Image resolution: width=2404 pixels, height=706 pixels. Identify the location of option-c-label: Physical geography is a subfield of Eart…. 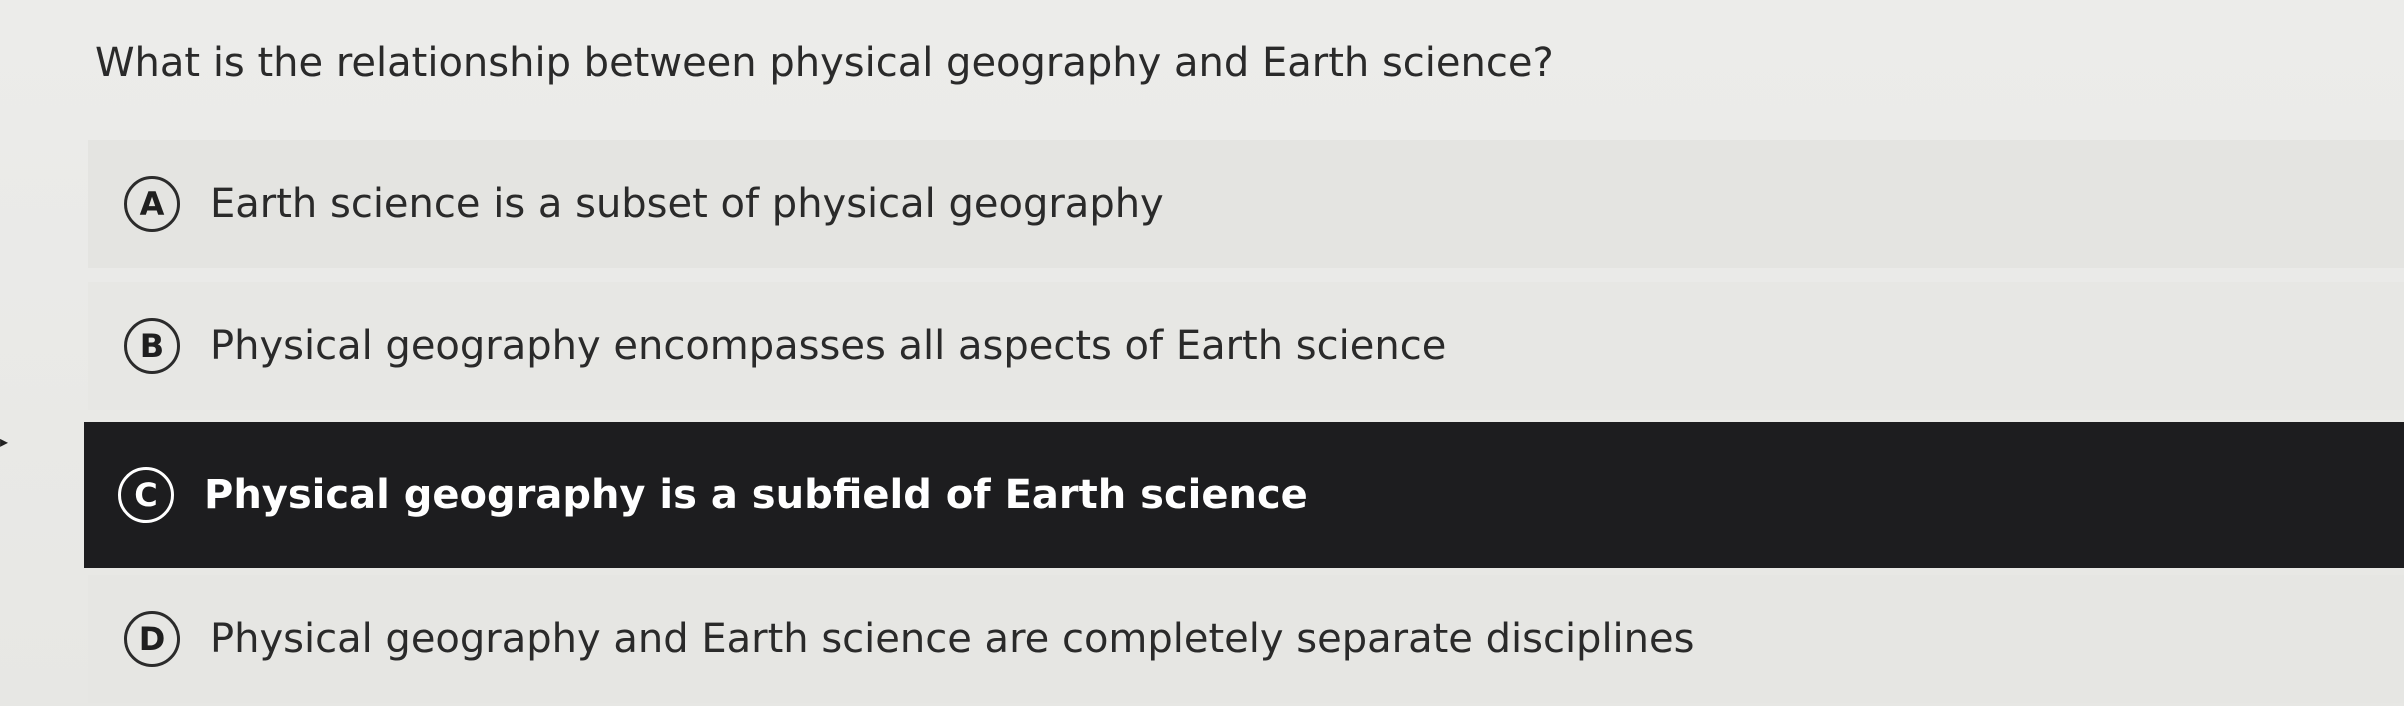
(756, 495).